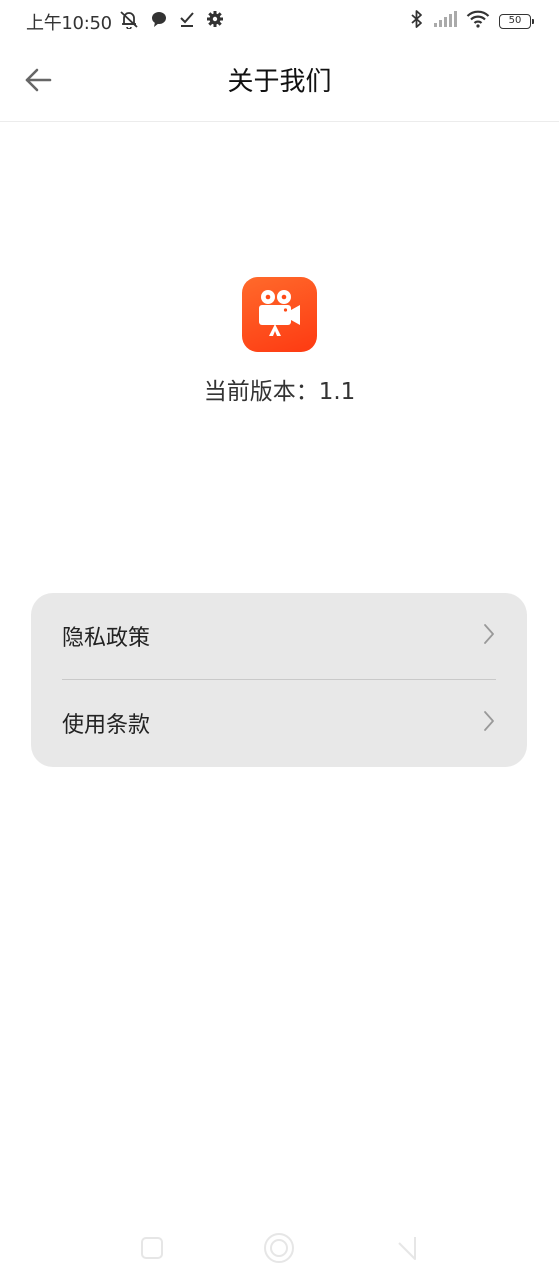 This screenshot has width=559, height=1280. I want to click on message-bubble-icon, so click(159, 21).